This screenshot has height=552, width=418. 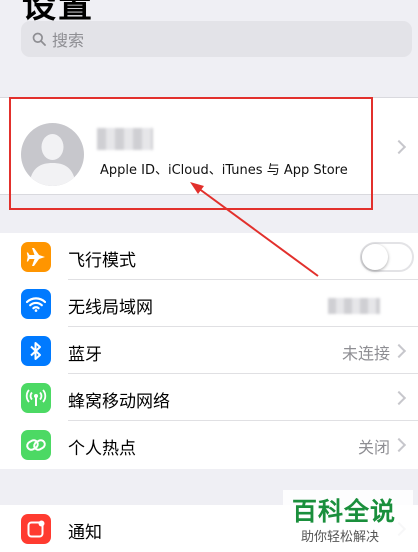 What do you see at coordinates (254, 229) in the screenshot?
I see `annotation-arrow` at bounding box center [254, 229].